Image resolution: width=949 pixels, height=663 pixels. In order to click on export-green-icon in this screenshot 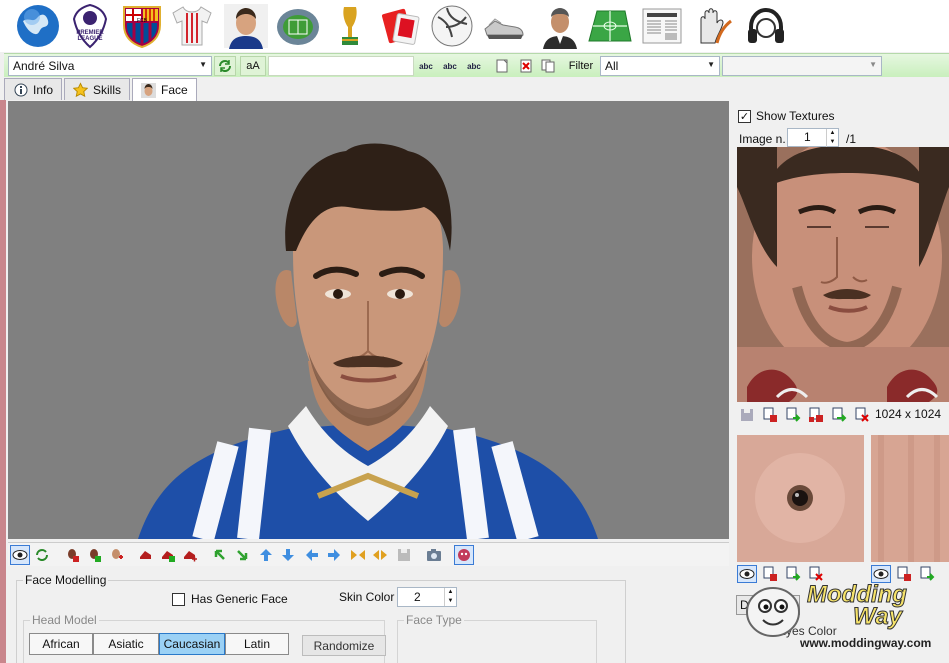, I will do `click(839, 415)`.